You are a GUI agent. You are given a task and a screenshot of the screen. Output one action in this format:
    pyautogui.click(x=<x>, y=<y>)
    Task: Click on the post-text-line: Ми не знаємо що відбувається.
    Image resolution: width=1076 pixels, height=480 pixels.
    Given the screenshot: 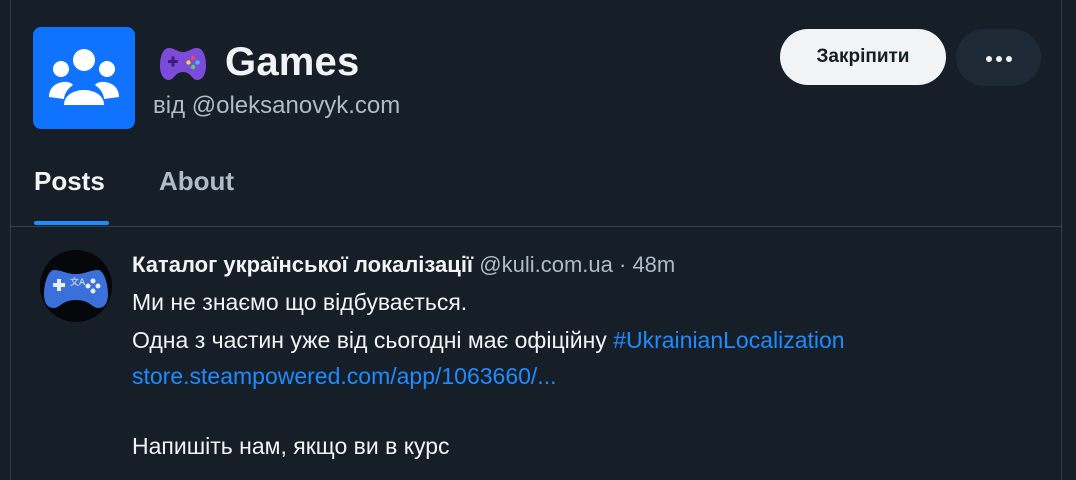 What is the action you would take?
    pyautogui.click(x=300, y=302)
    